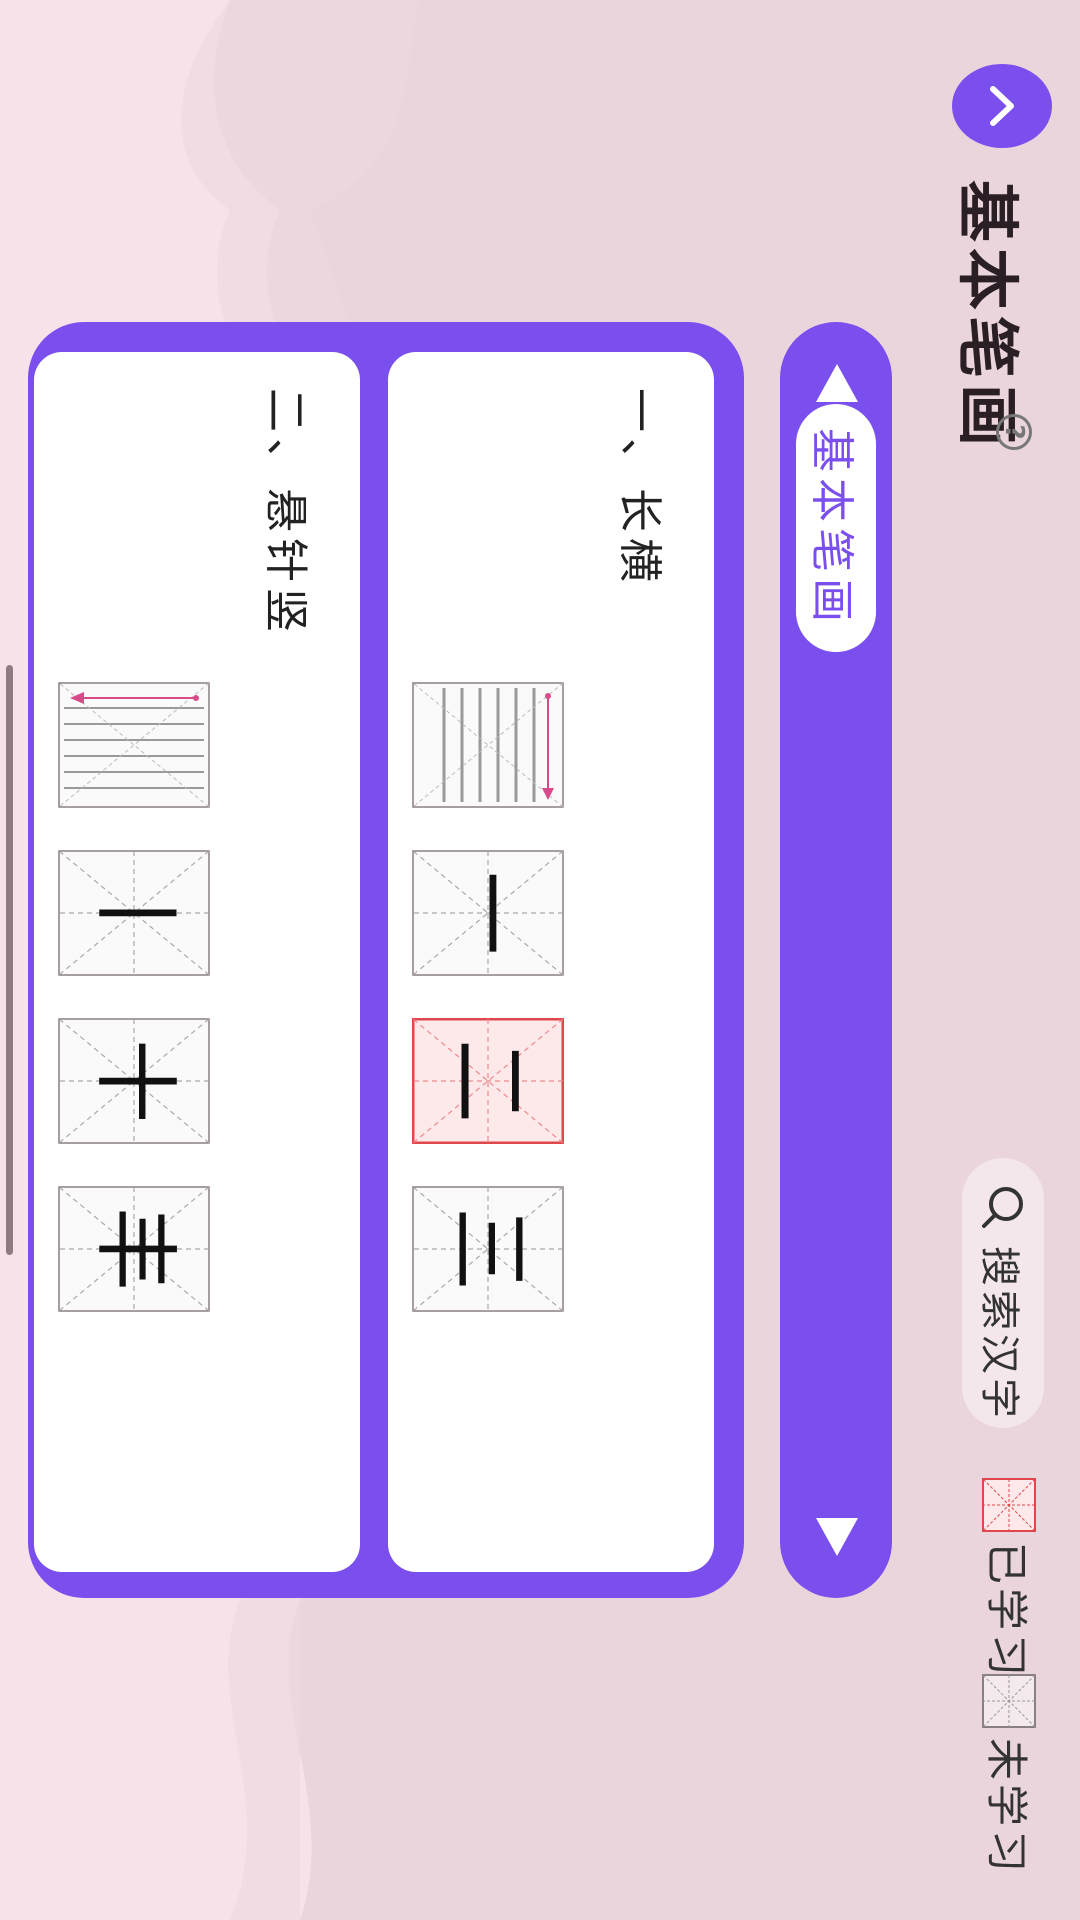 The image size is (1080, 1920). I want to click on section-title: 二、悬针竖, so click(285, 513).